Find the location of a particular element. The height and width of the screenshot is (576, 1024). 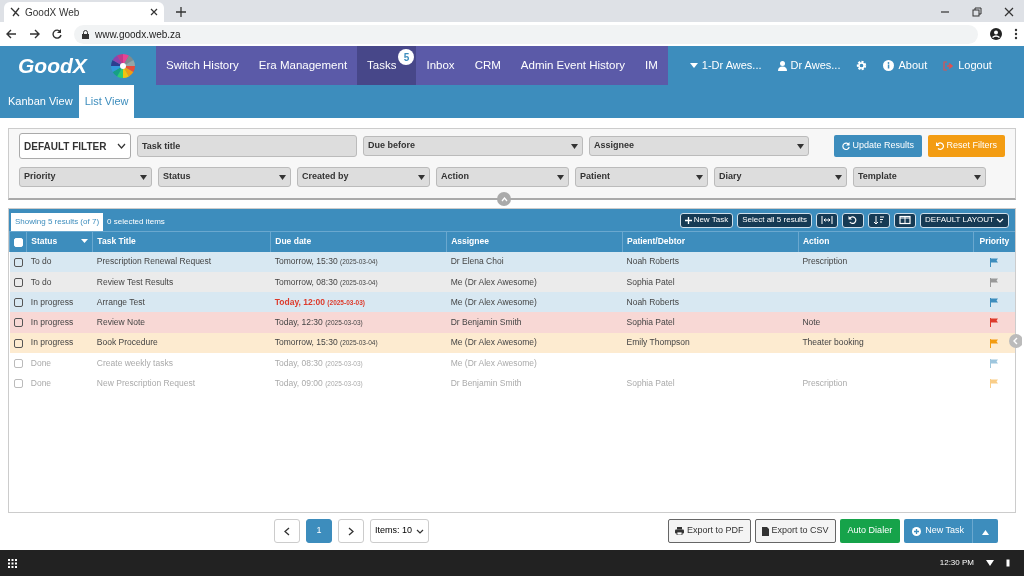

table-cell: Noah Roberts is located at coordinates (710, 261).